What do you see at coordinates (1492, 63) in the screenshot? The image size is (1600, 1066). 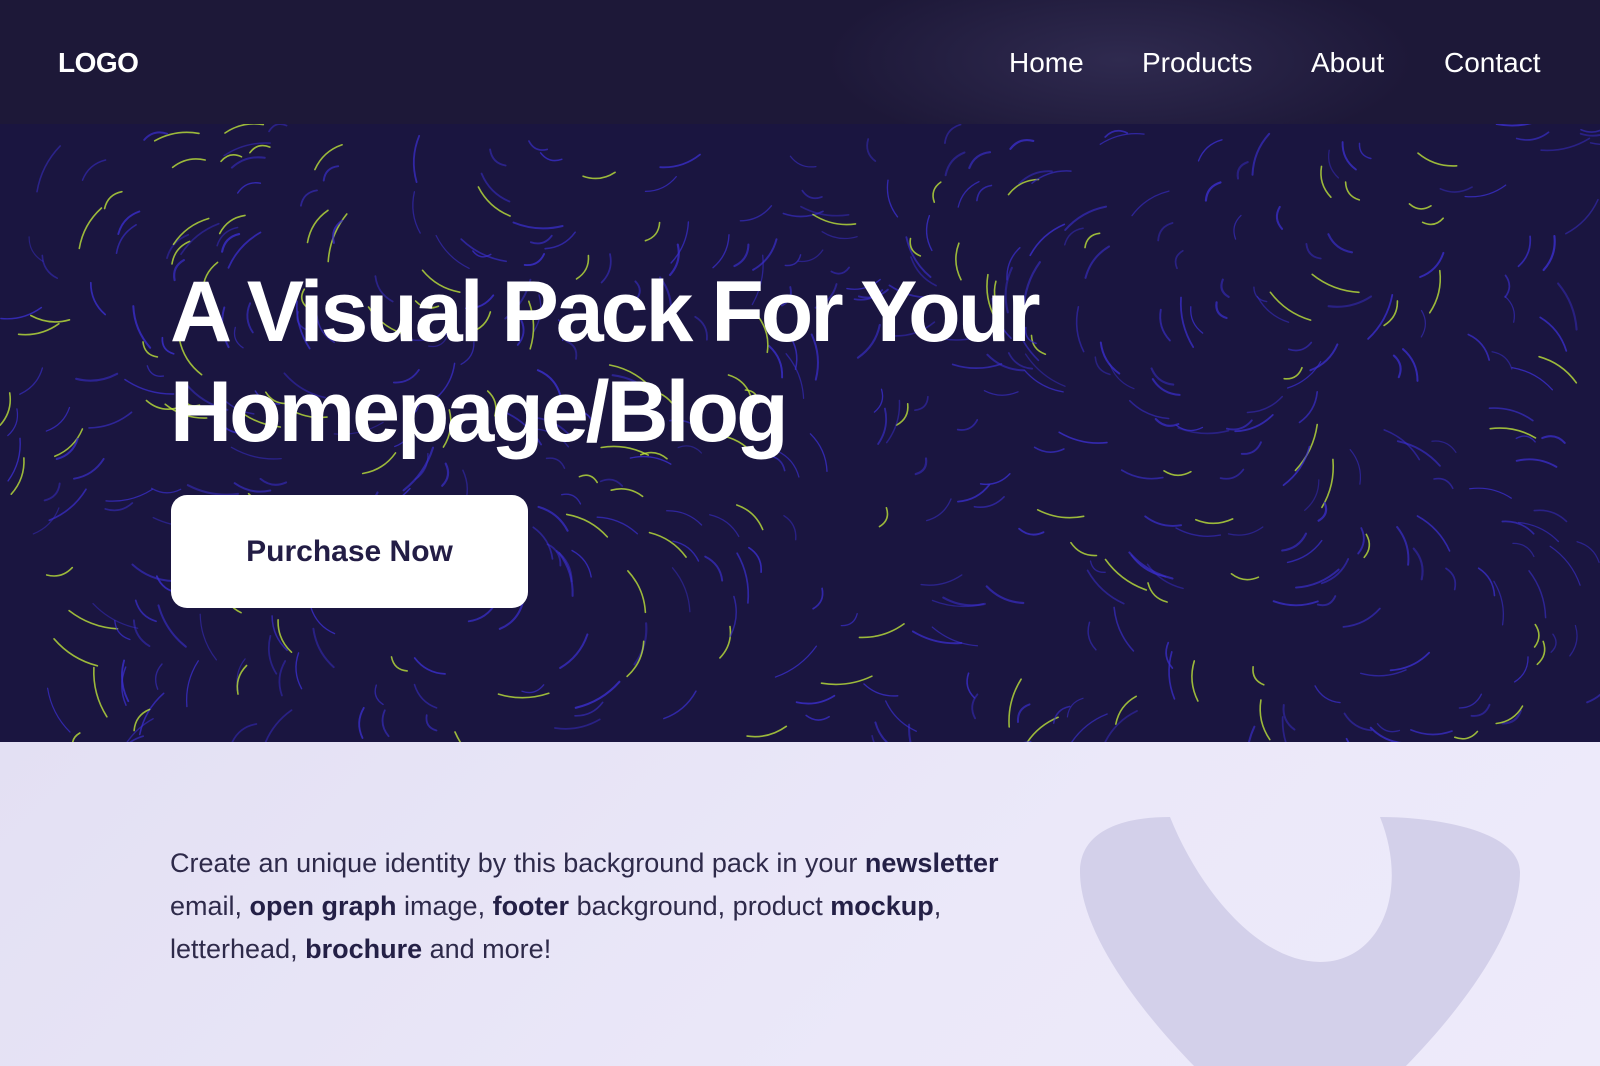 I see `nav-contact-link: Contact` at bounding box center [1492, 63].